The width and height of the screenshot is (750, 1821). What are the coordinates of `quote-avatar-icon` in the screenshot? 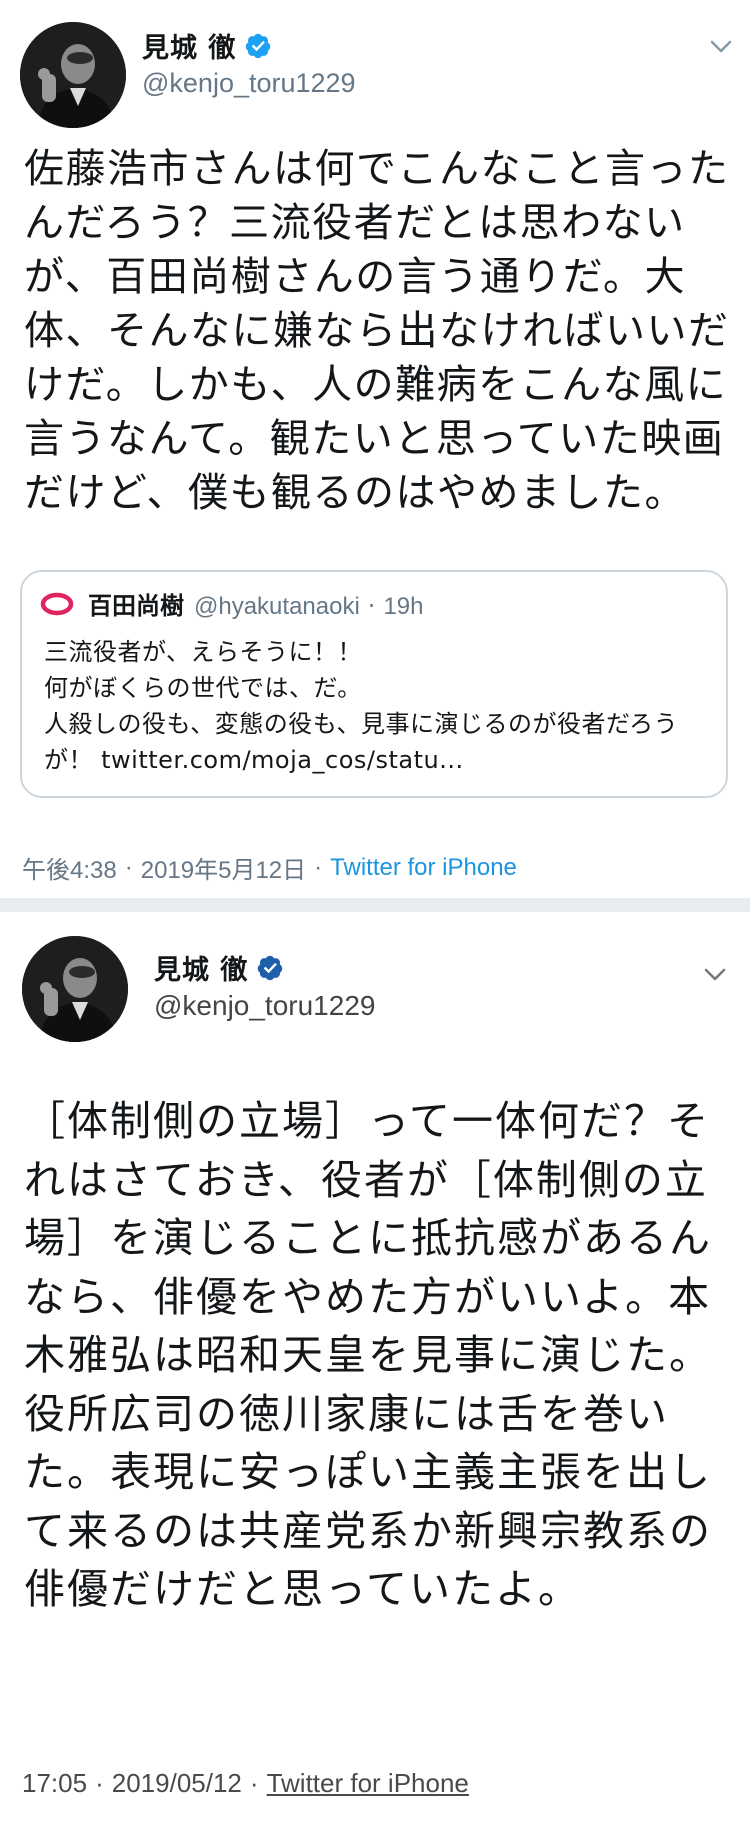 It's located at (57, 604).